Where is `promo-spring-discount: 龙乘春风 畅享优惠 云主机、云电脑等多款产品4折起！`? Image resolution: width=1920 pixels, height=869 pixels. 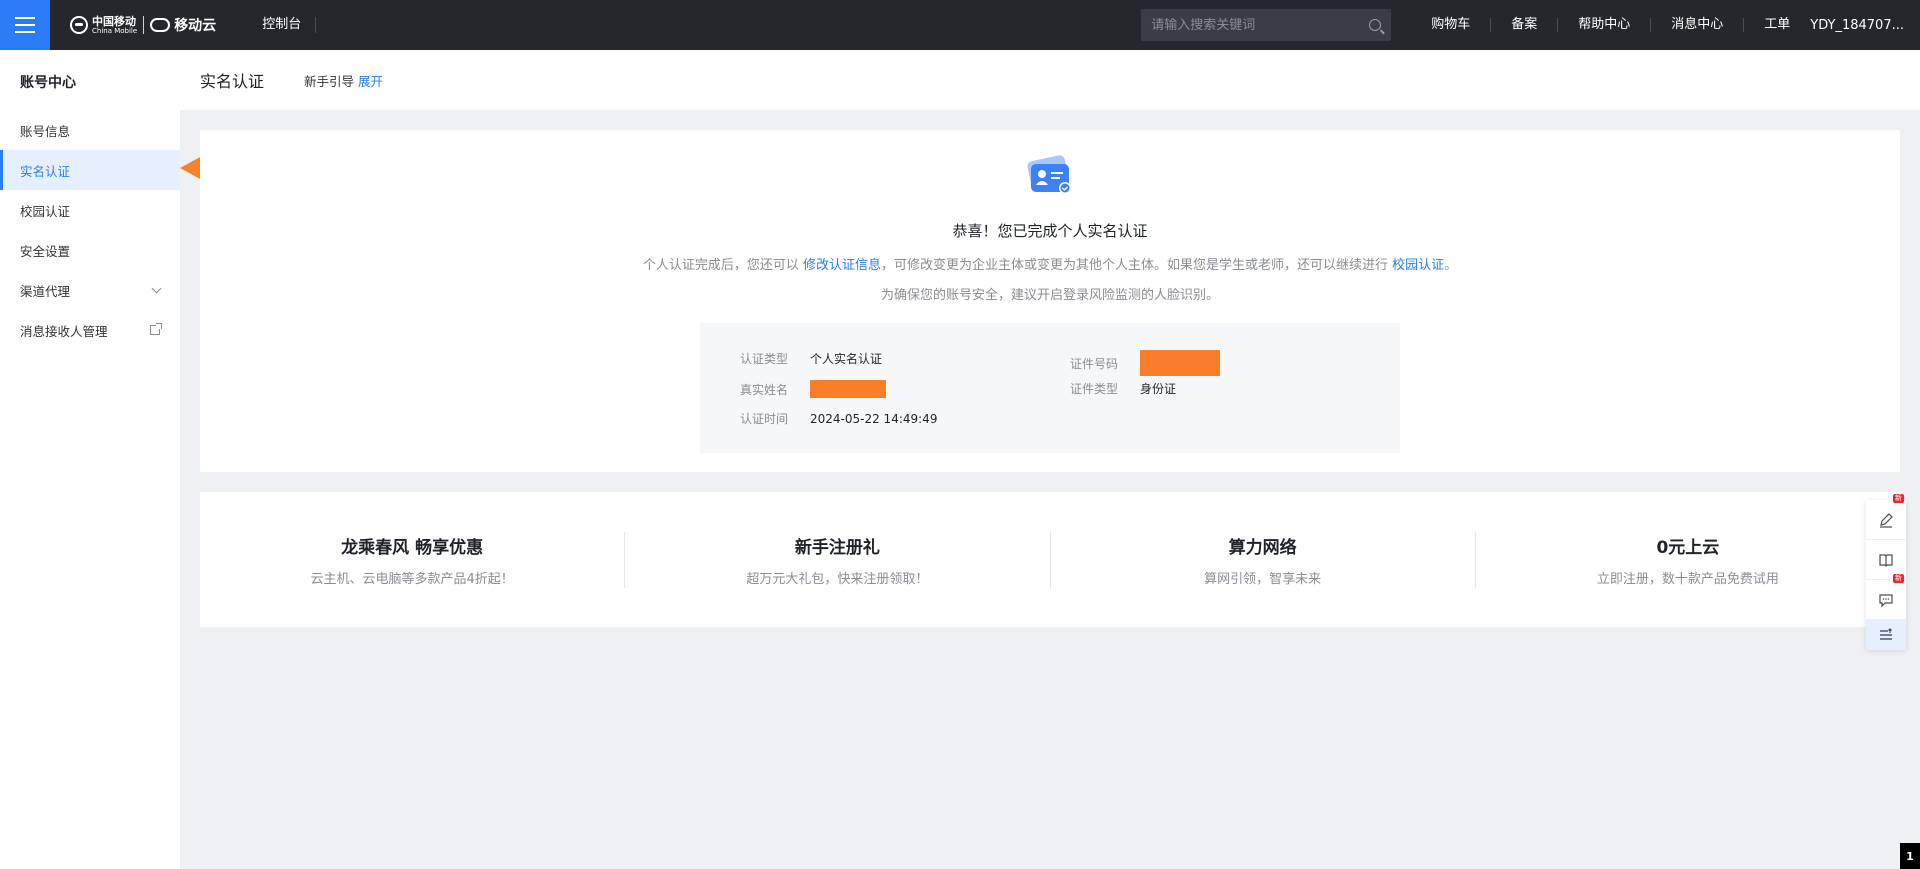
promo-spring-discount: 龙乘春风 畅享优惠 云主机、云电脑等多款产品4折起！ is located at coordinates (413, 559).